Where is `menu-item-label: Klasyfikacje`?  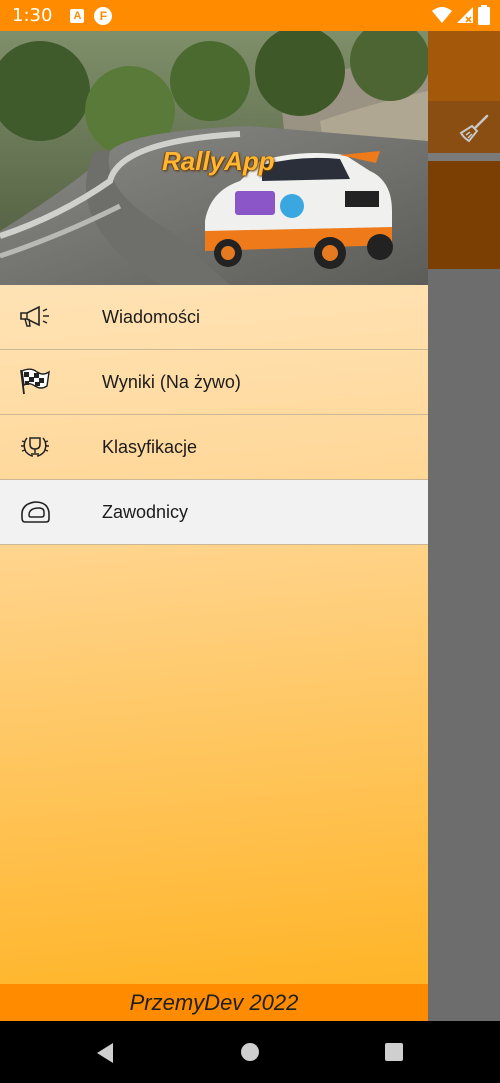 menu-item-label: Klasyfikacje is located at coordinates (150, 446).